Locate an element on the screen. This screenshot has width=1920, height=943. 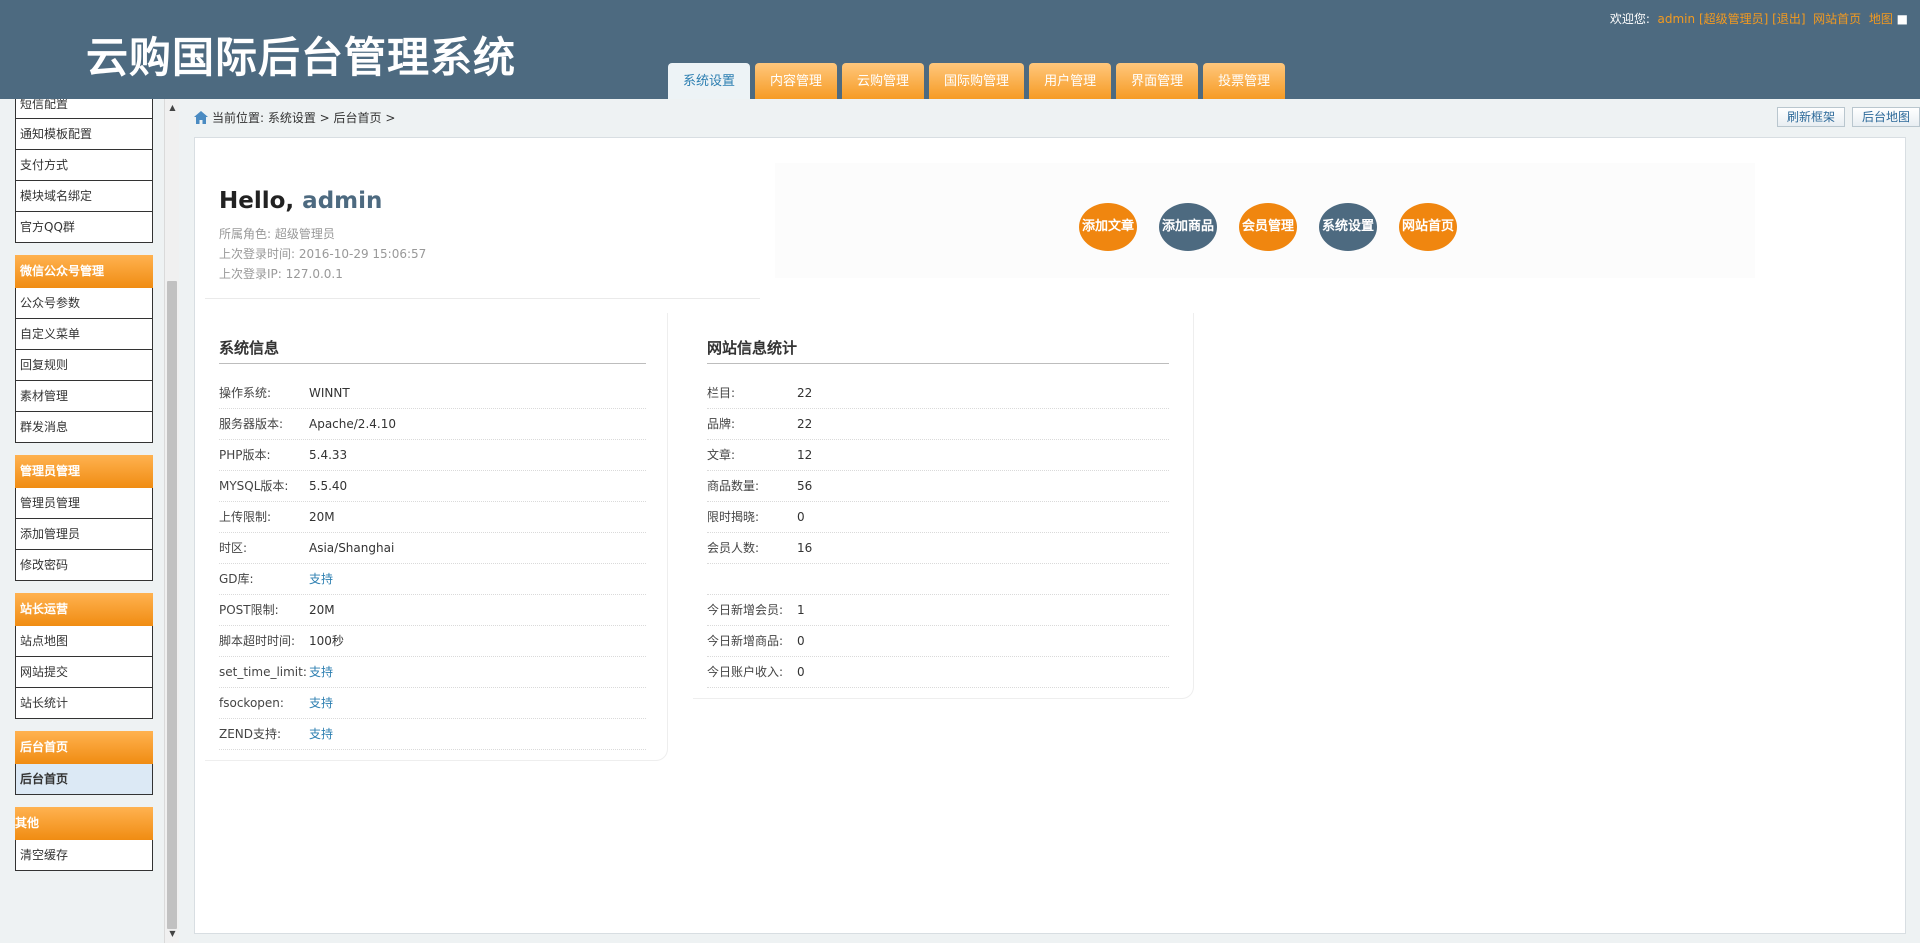
sidebar-item-qq-group: 官方QQ群 is located at coordinates (84, 227).